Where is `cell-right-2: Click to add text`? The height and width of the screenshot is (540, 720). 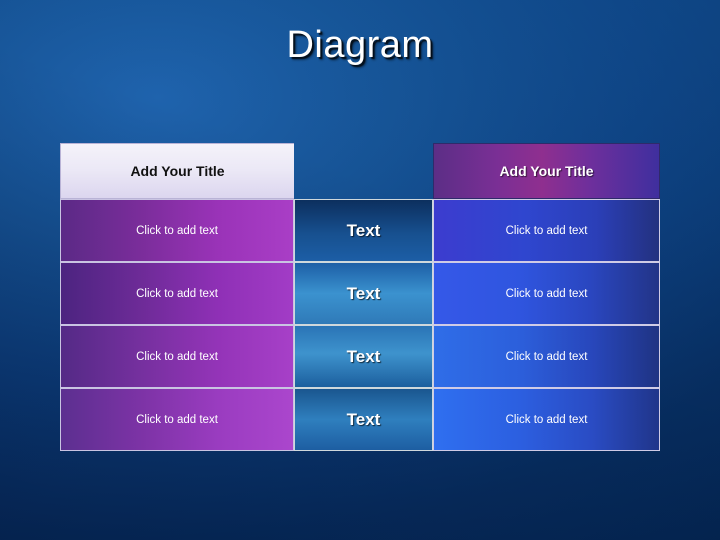
cell-right-2: Click to add text is located at coordinates (546, 293).